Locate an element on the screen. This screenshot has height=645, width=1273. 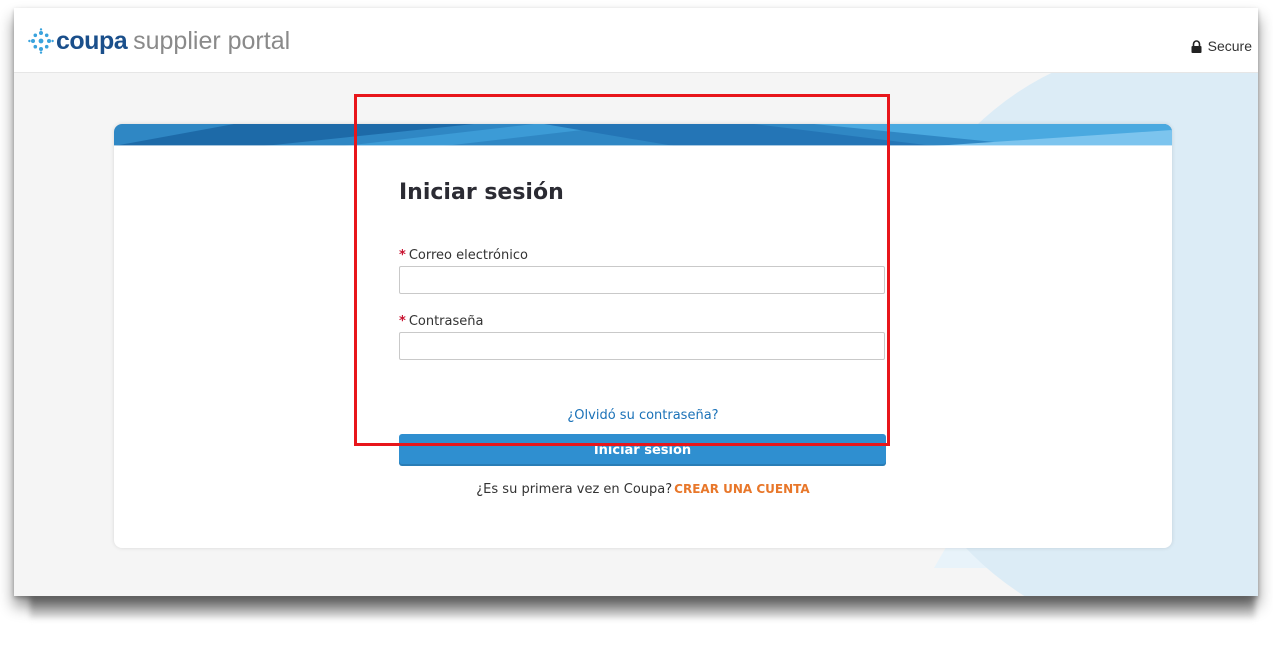
frame-shadow is located at coordinates (642, 607).